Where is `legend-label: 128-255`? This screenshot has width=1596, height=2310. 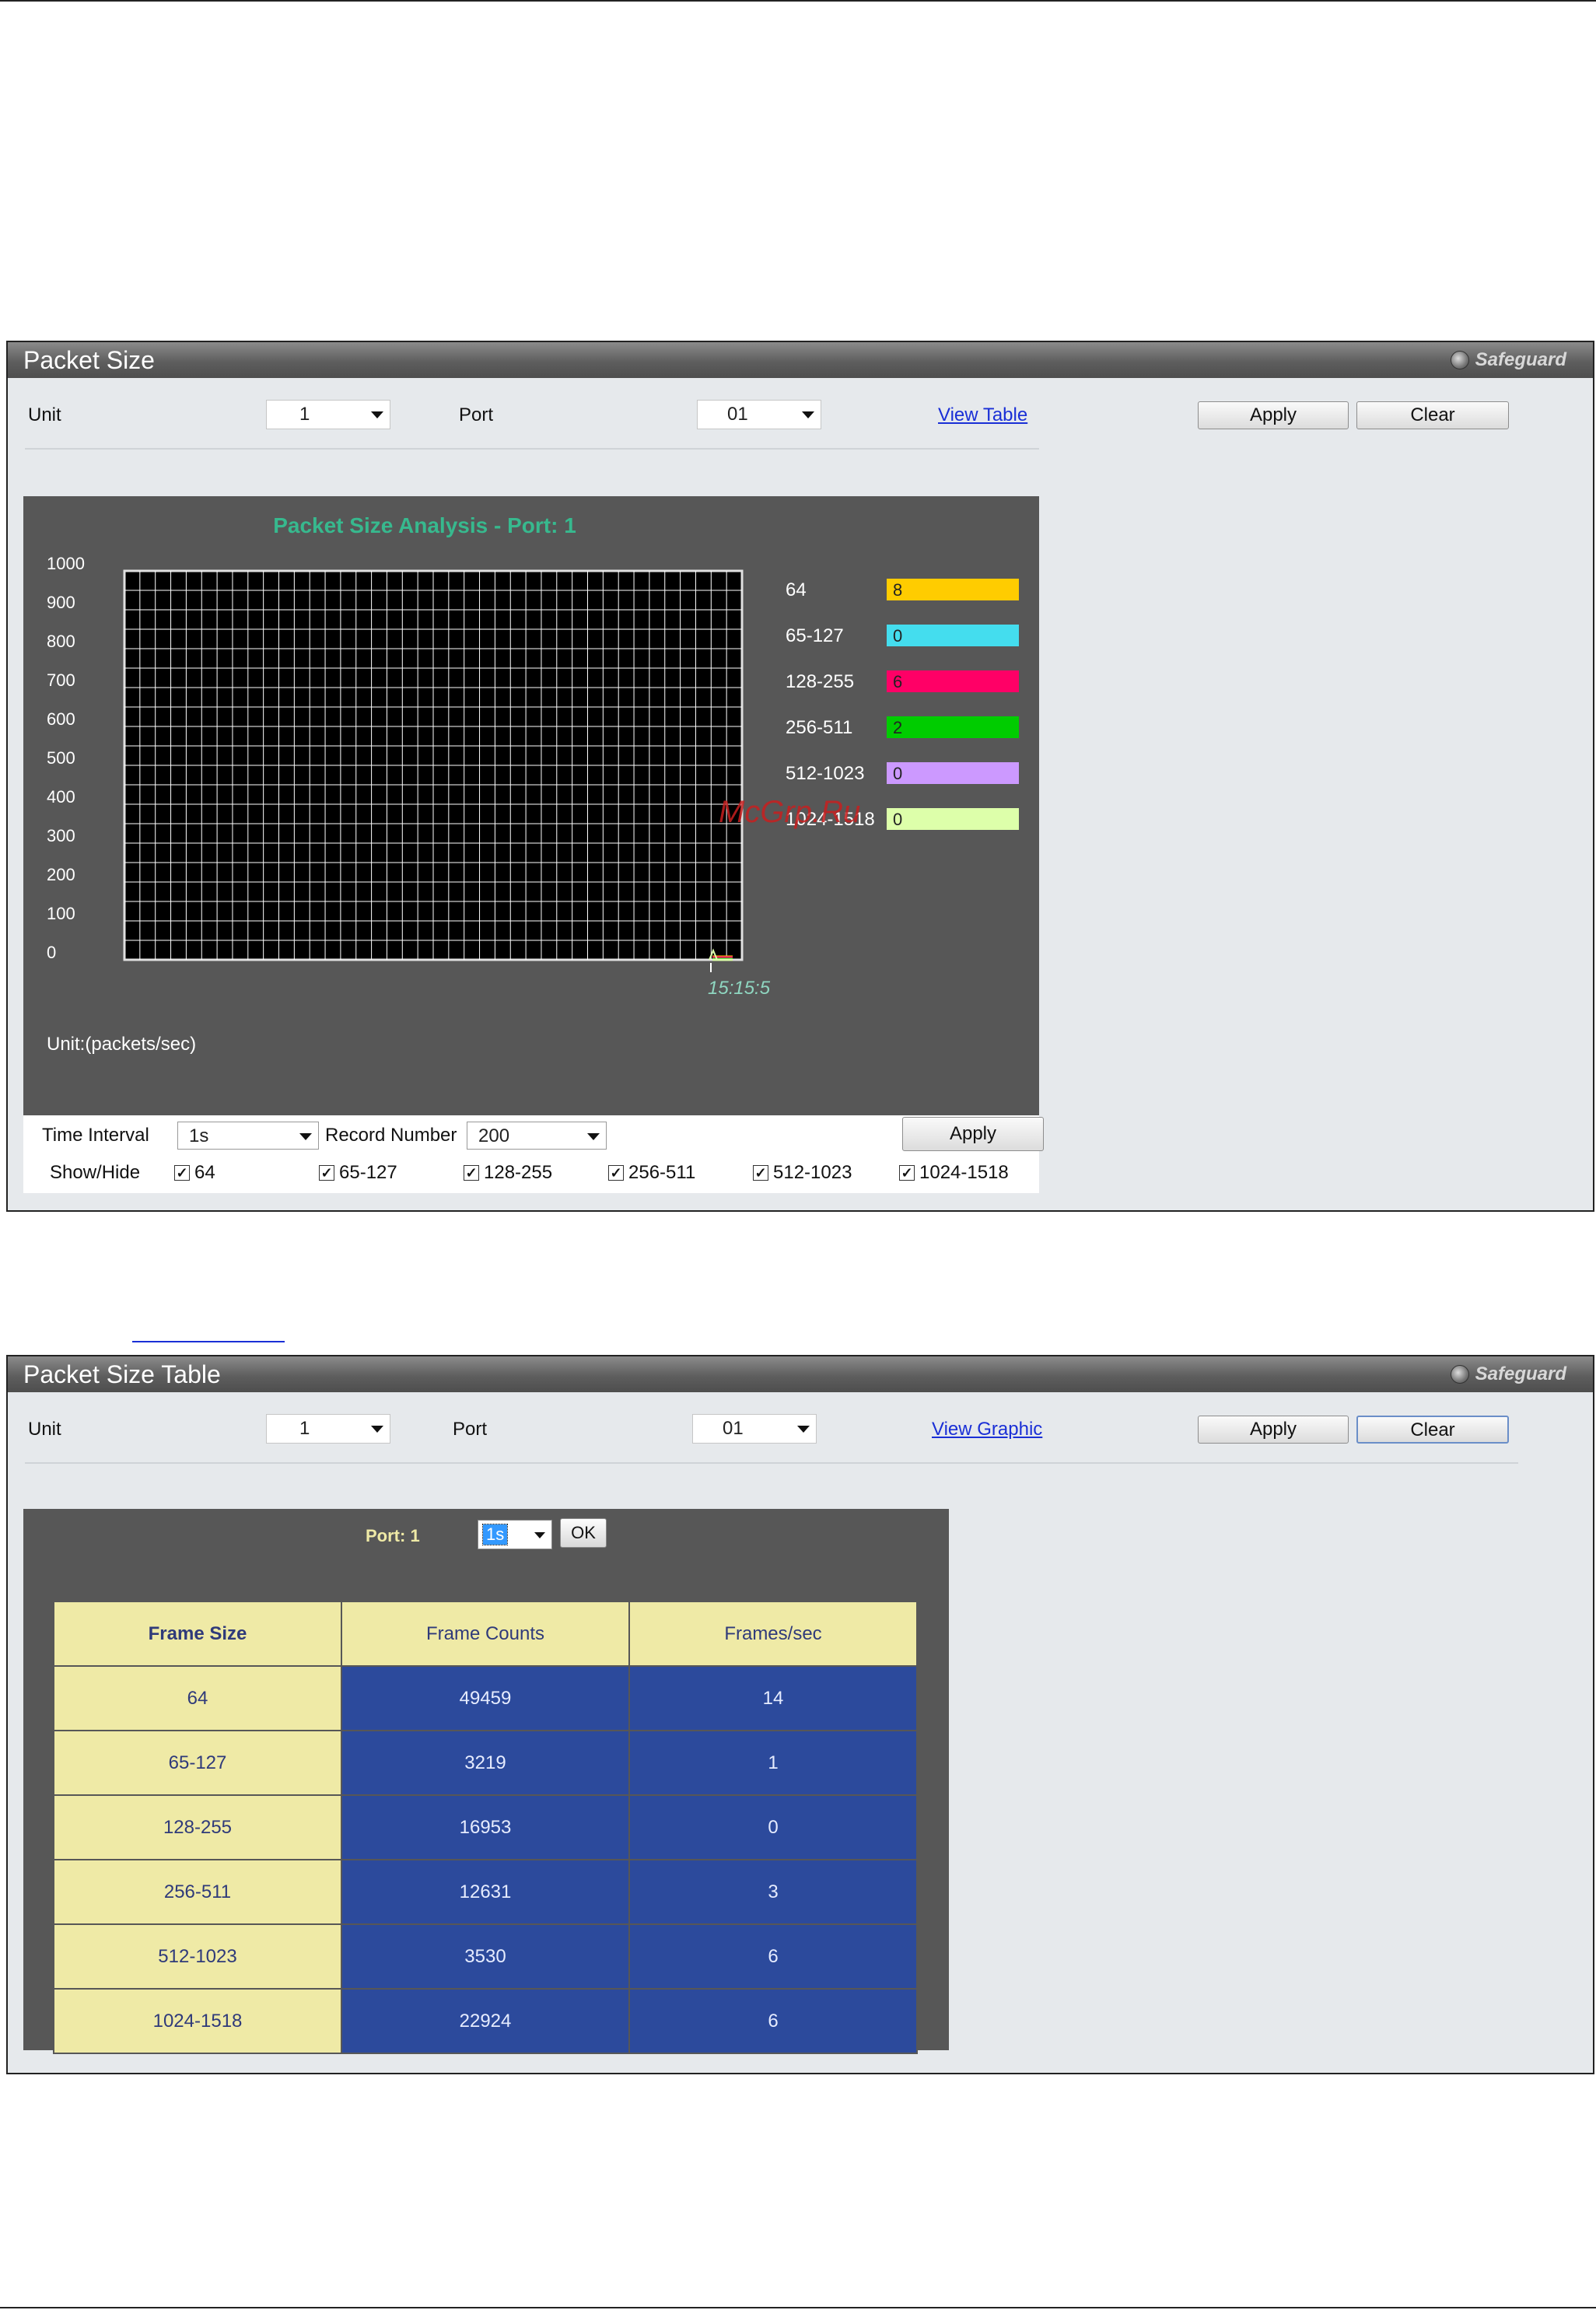
legend-label: 128-255 is located at coordinates (820, 682).